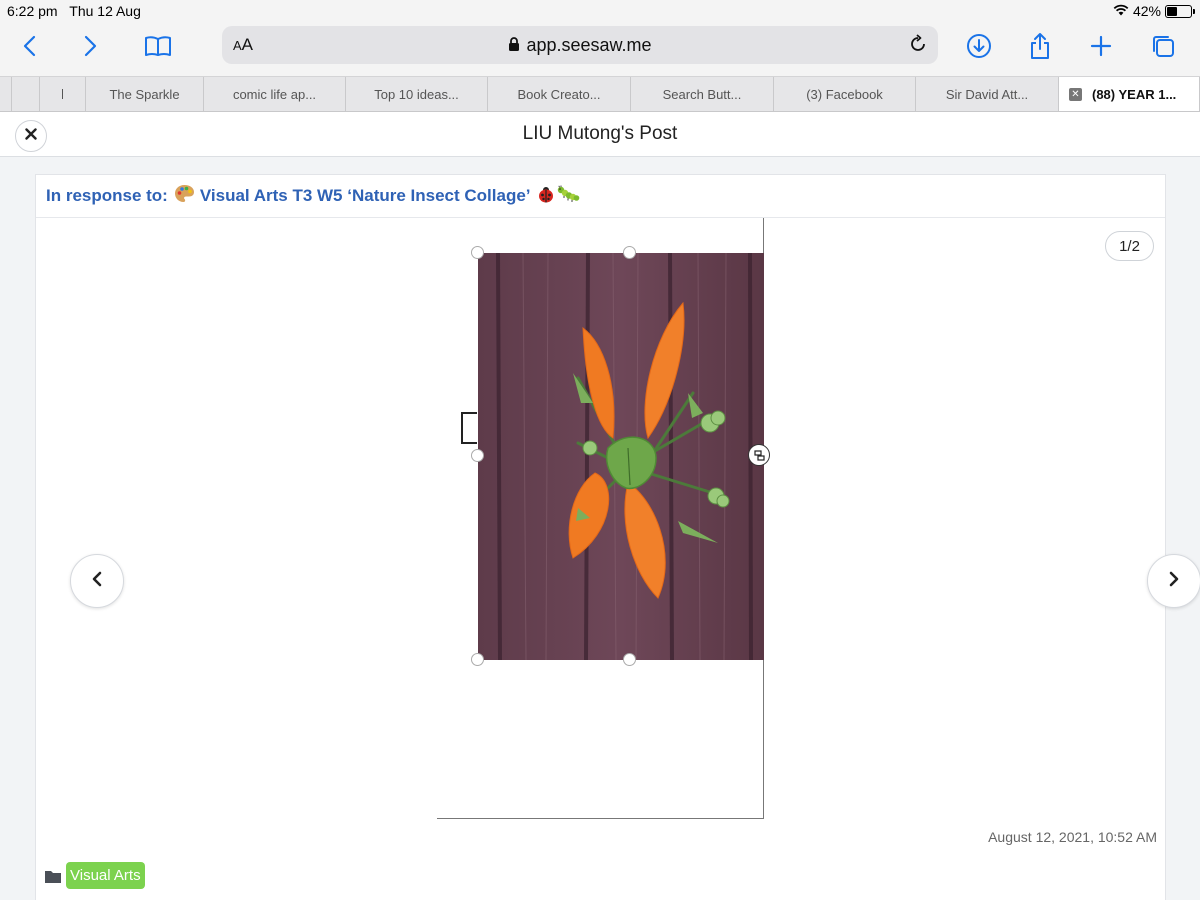  What do you see at coordinates (1121, 11) in the screenshot?
I see `wifi-icon` at bounding box center [1121, 11].